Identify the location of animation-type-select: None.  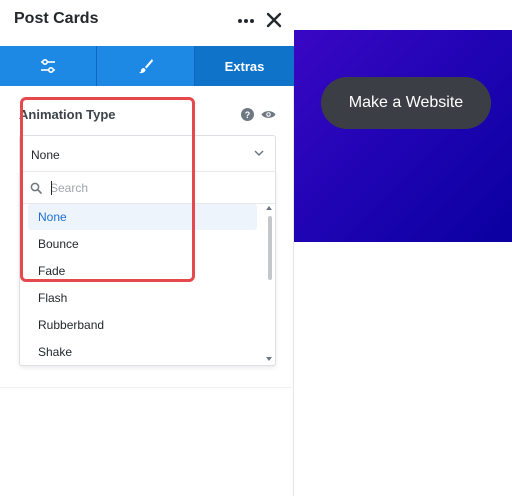
(147, 153).